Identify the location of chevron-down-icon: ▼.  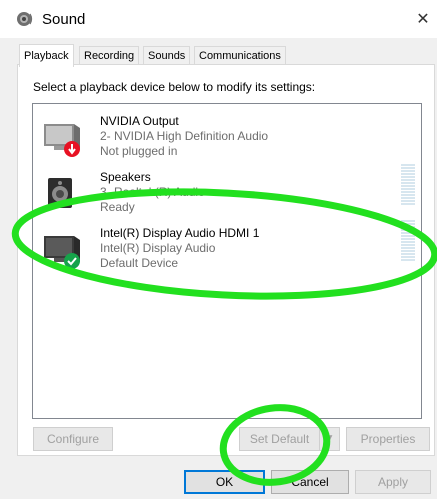
(329, 439).